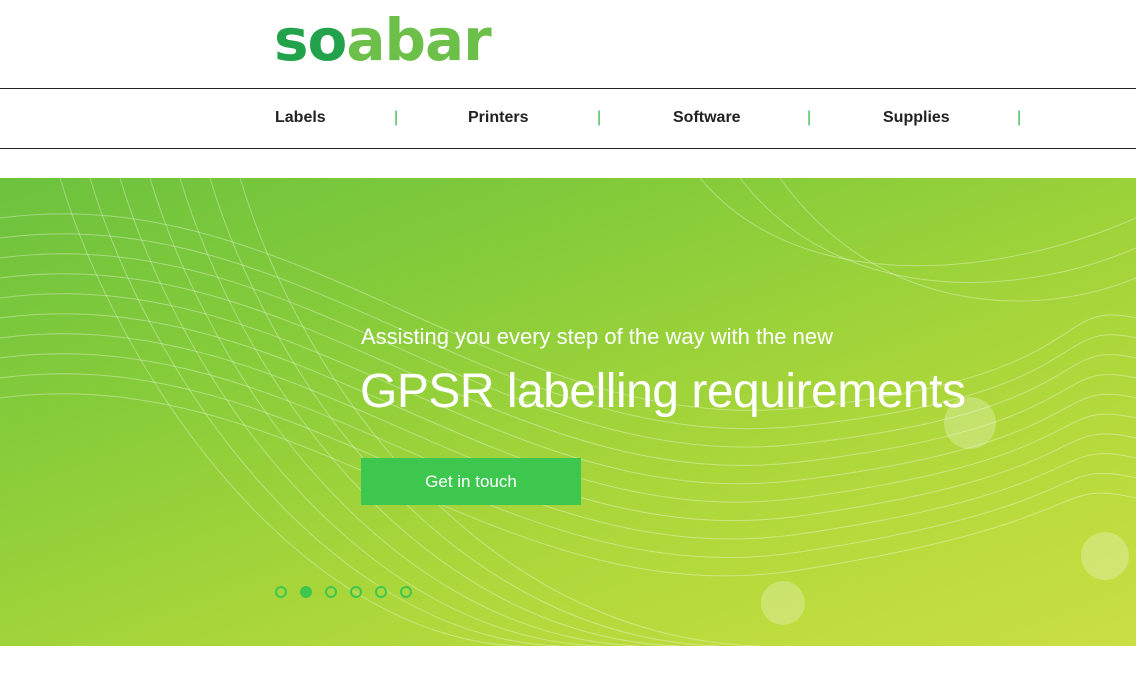  I want to click on soabar-logo: soabar, so click(383, 40).